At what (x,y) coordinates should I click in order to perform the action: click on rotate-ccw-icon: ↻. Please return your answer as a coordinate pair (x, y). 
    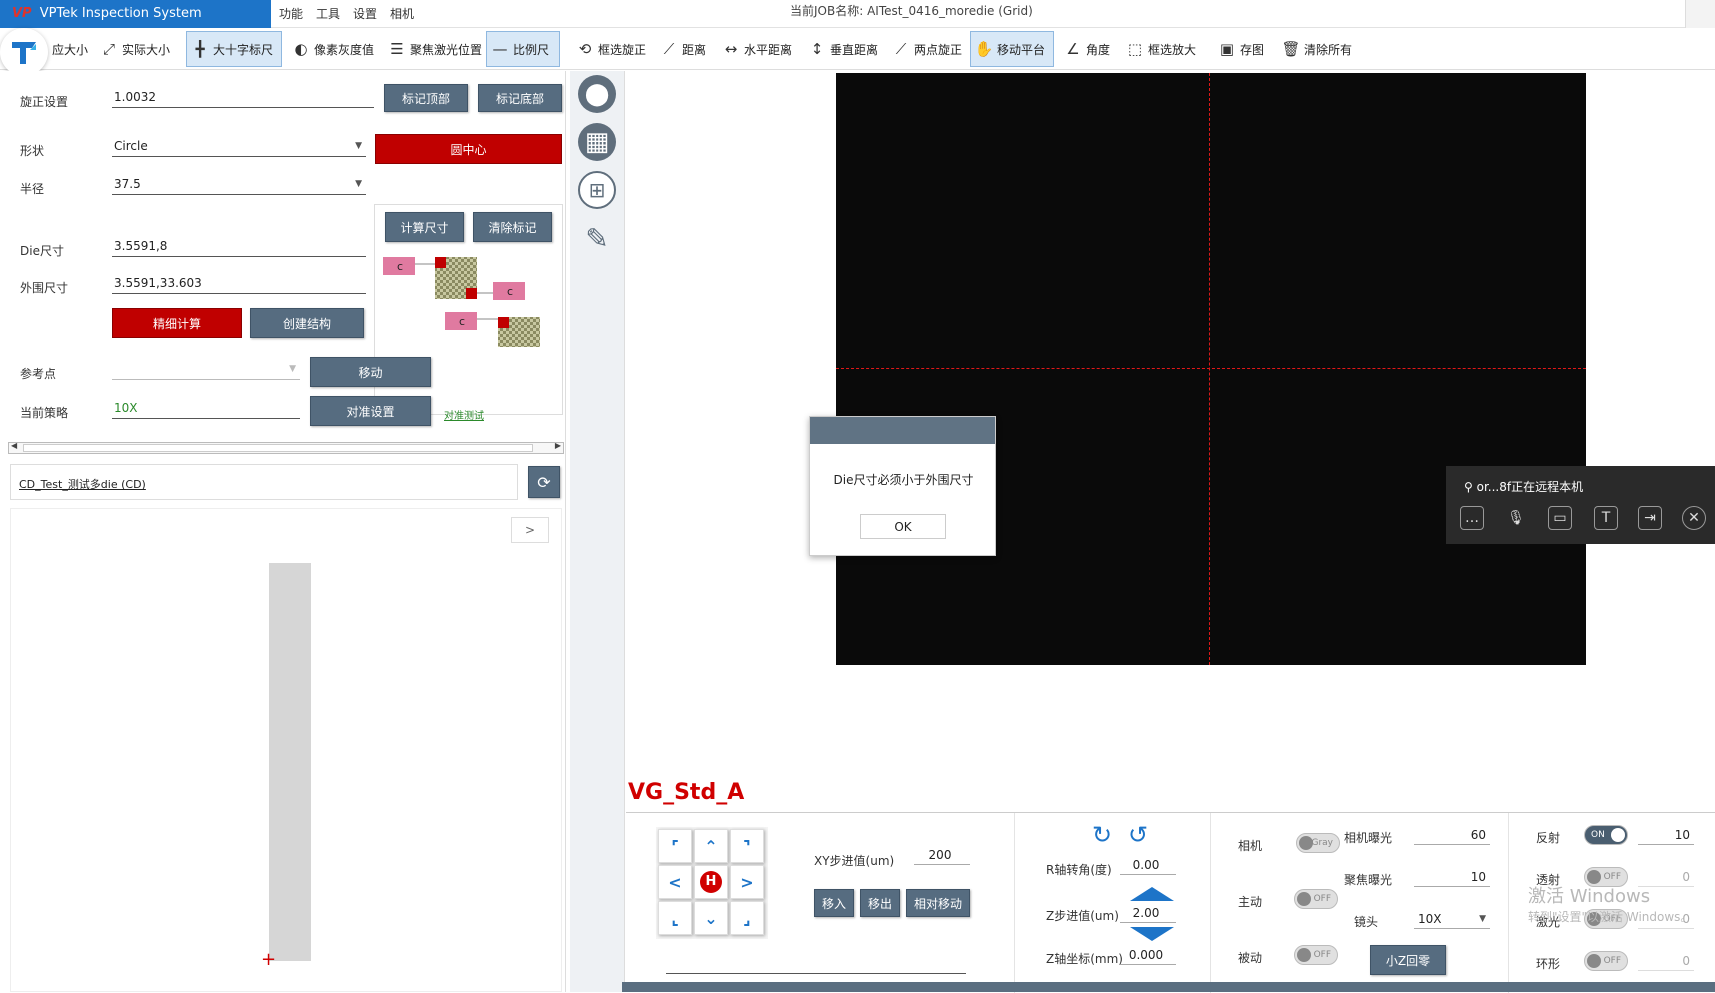
    Looking at the image, I should click on (1102, 835).